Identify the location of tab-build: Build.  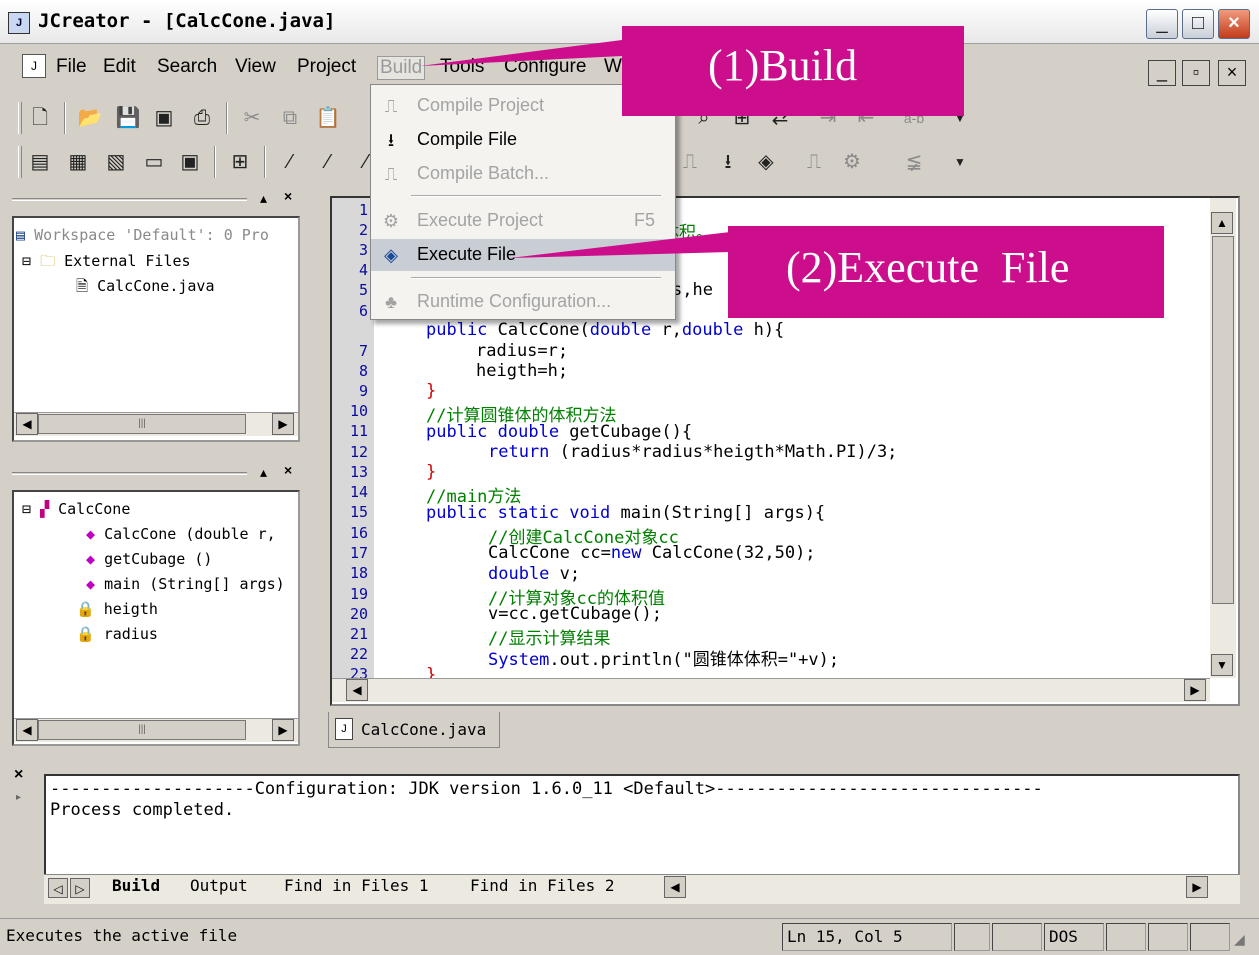
(136, 885).